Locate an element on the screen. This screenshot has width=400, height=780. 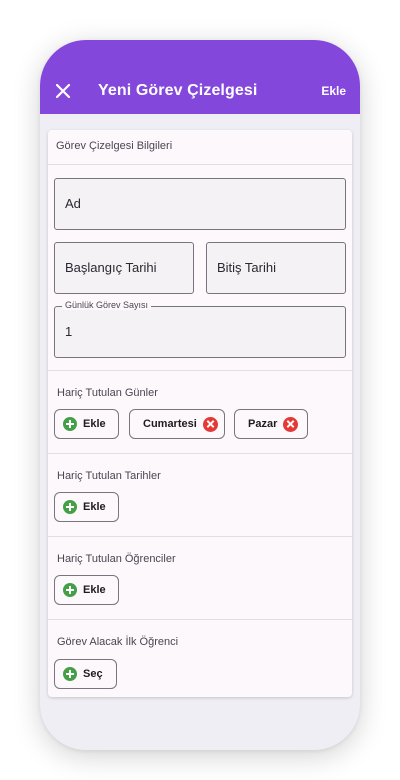
first-student-title: Görev Alacak İlk Öğrenci is located at coordinates (118, 642).